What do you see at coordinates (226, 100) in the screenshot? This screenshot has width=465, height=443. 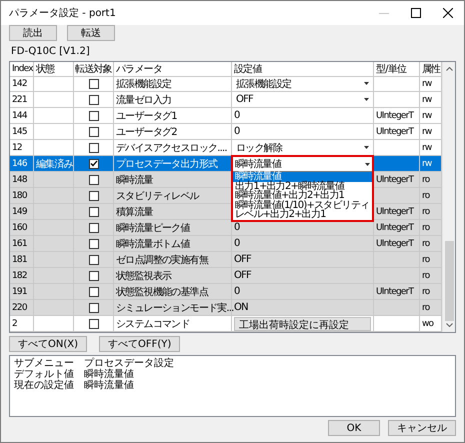 I see `table-row: 221 流量ゼロ入力 OFF rw` at bounding box center [226, 100].